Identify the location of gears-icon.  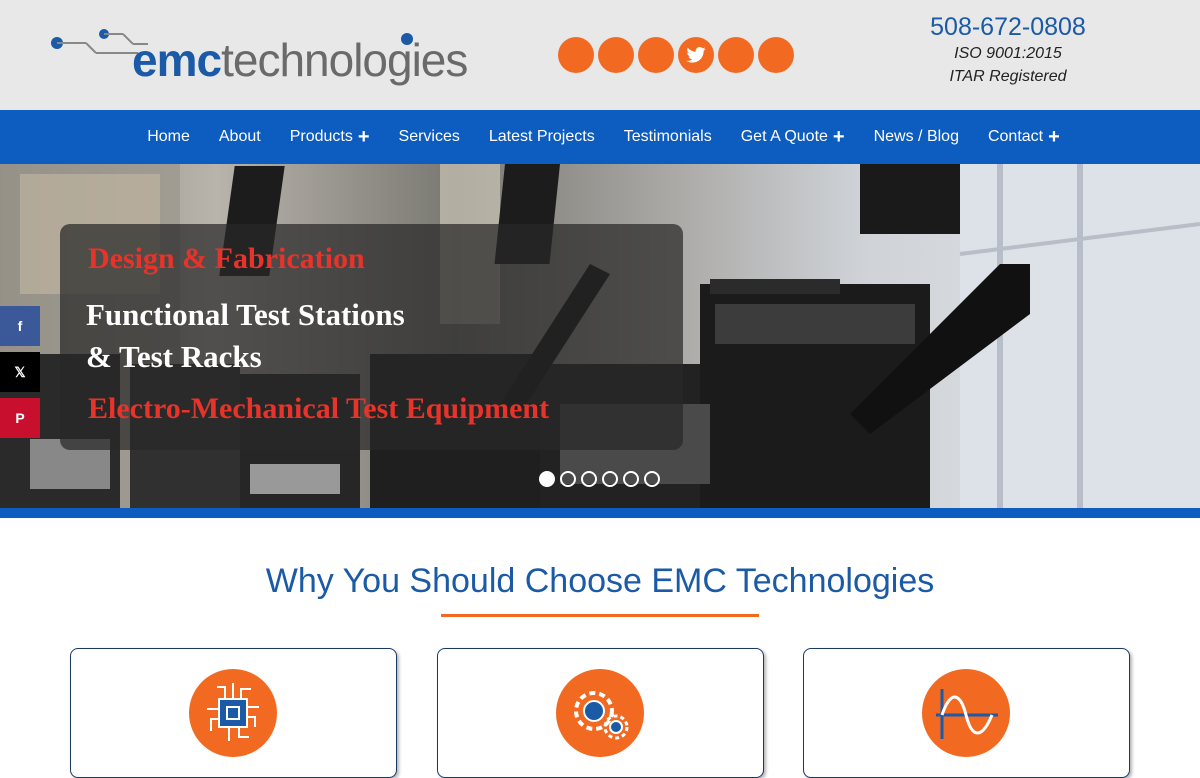
(600, 713).